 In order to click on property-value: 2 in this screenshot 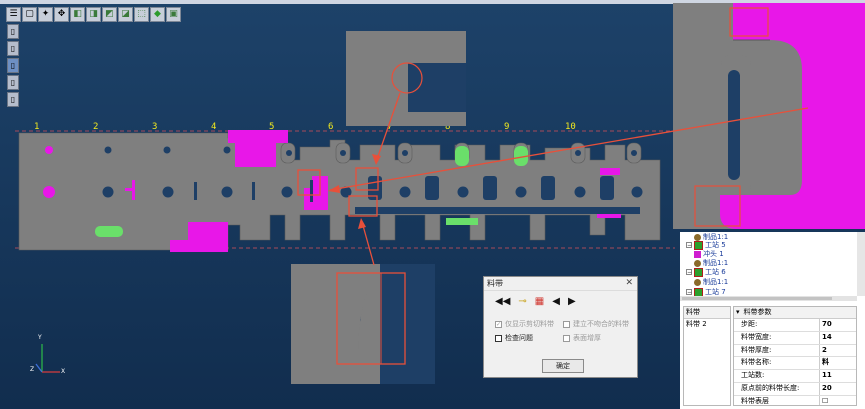, I will do `click(838, 351)`.